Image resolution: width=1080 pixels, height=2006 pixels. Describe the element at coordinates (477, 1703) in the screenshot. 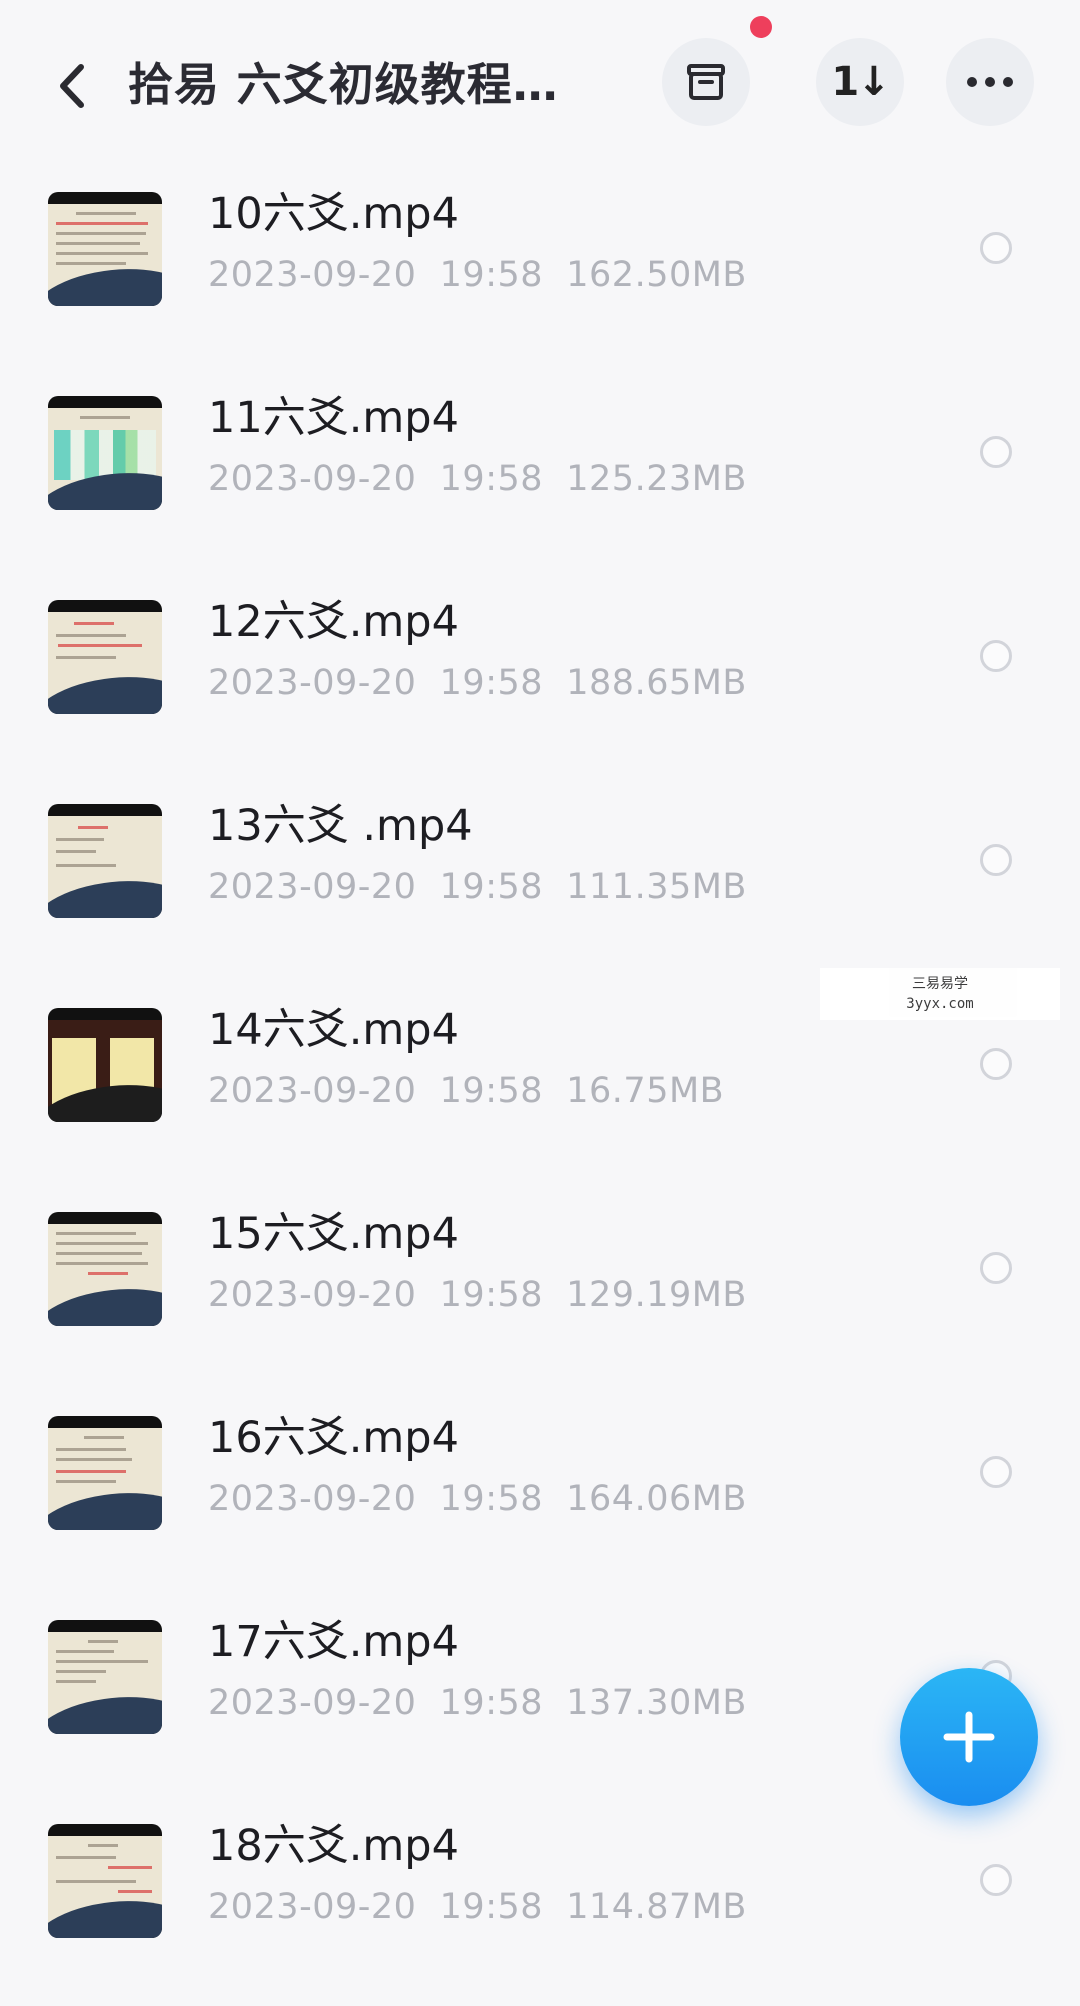

I see `file-meta: 2023-09-20 19:58 137.30MB` at that location.